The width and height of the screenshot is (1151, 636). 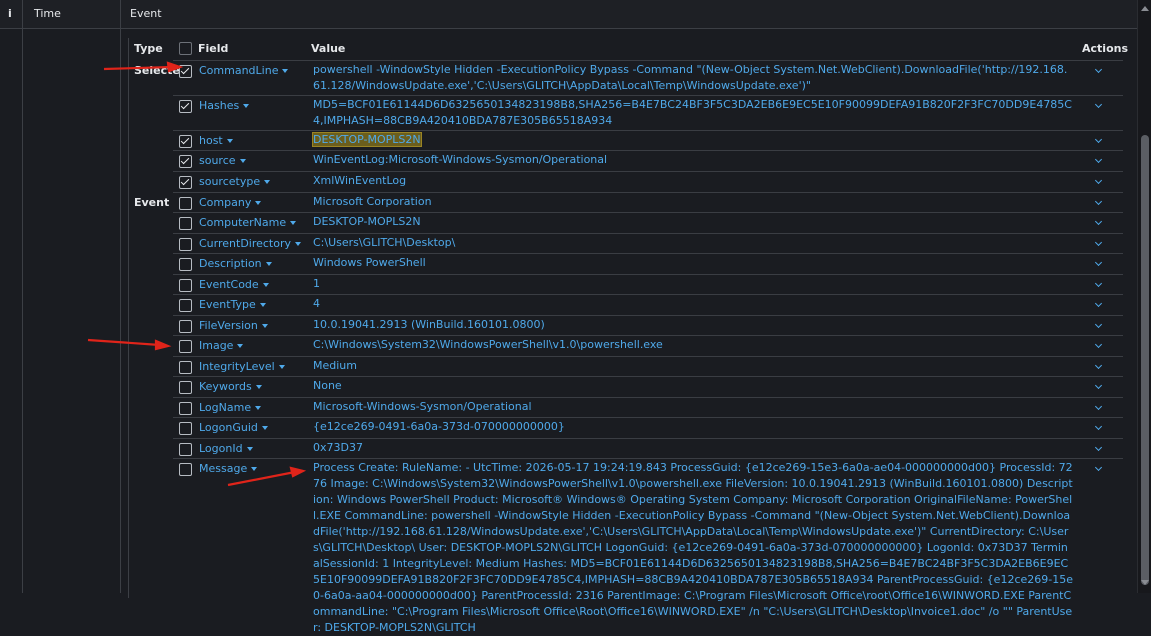 What do you see at coordinates (372, 201) in the screenshot?
I see `field-value-text: Microsoft Corporation` at bounding box center [372, 201].